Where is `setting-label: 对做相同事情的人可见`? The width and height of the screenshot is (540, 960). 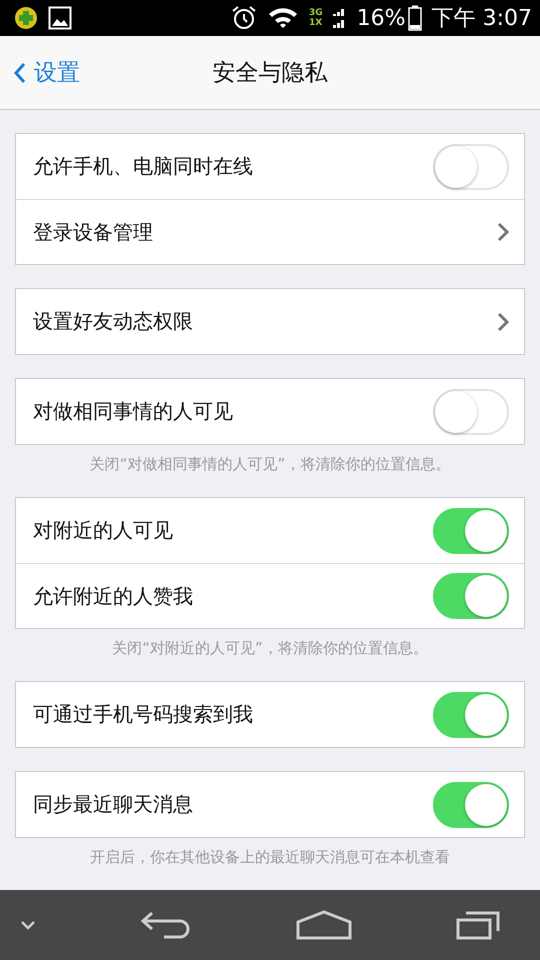
setting-label: 对做相同事情的人可见 is located at coordinates (133, 411).